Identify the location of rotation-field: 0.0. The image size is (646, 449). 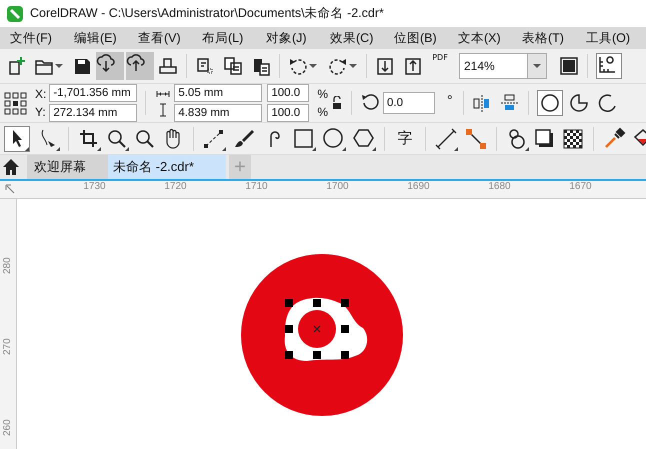
(409, 103).